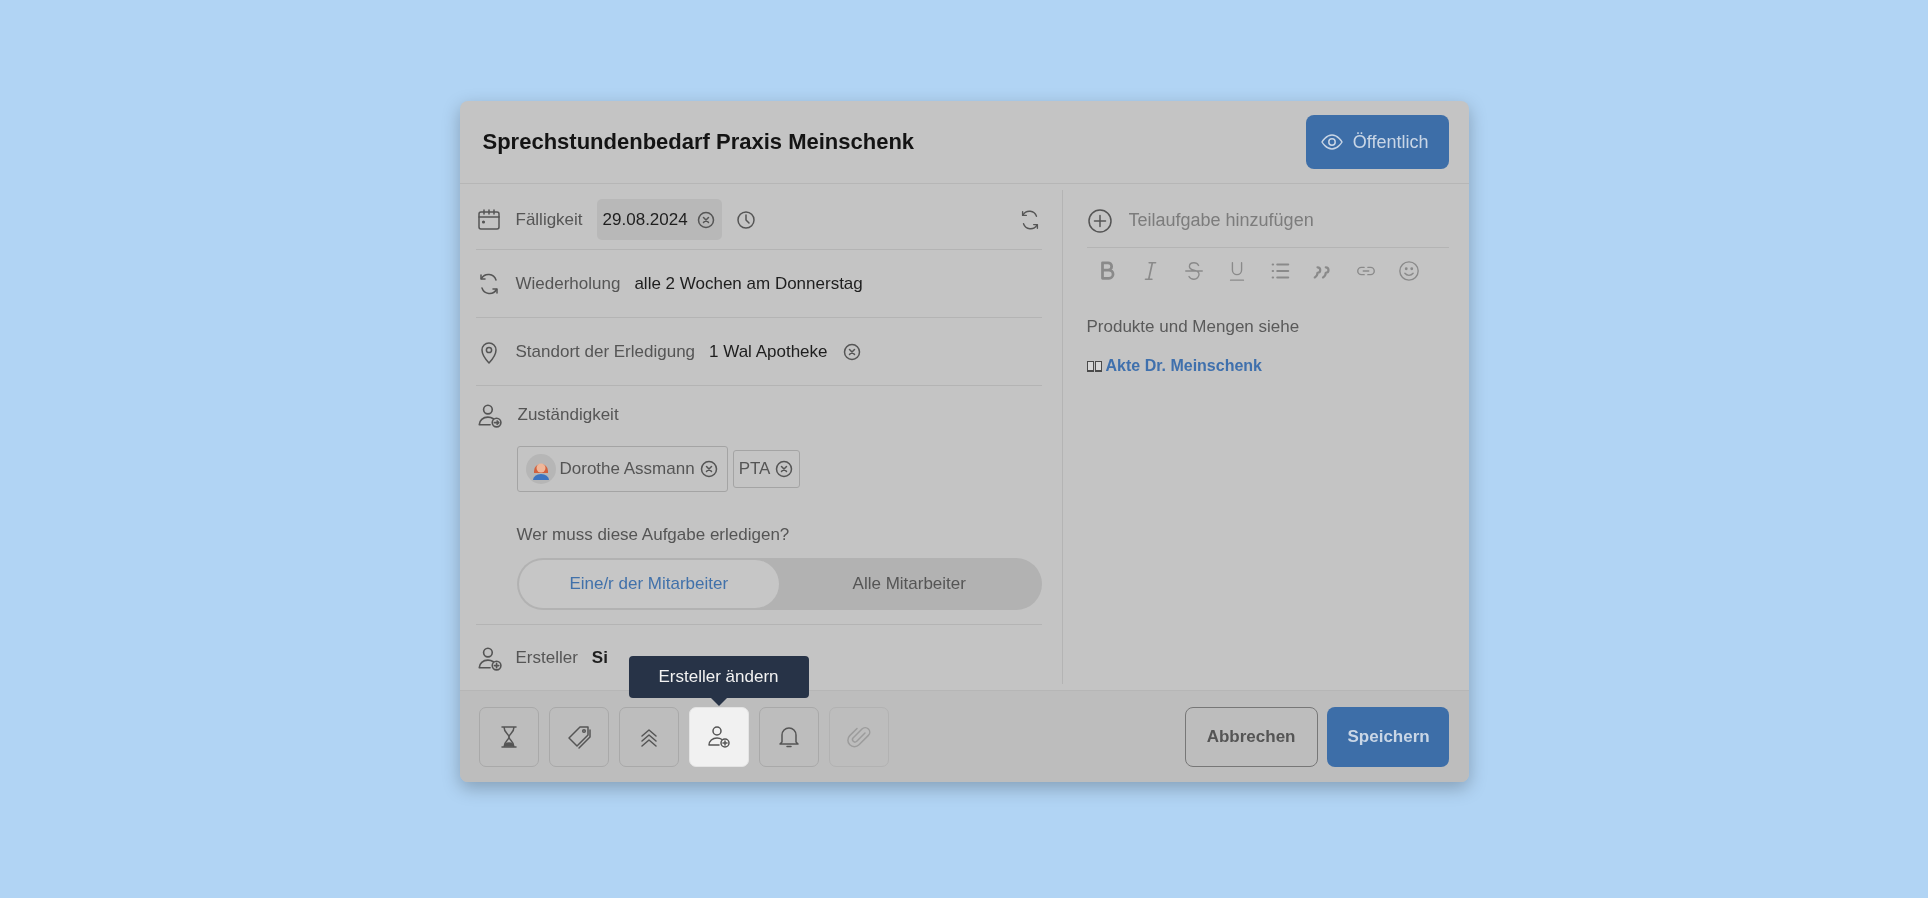  I want to click on cancel-button: Abbrechen, so click(1251, 736).